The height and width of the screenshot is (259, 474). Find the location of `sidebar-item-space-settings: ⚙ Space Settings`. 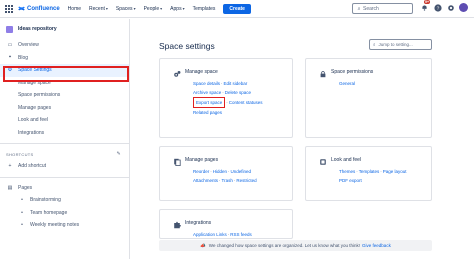

sidebar-item-space-settings: ⚙ Space Settings is located at coordinates (64, 70).